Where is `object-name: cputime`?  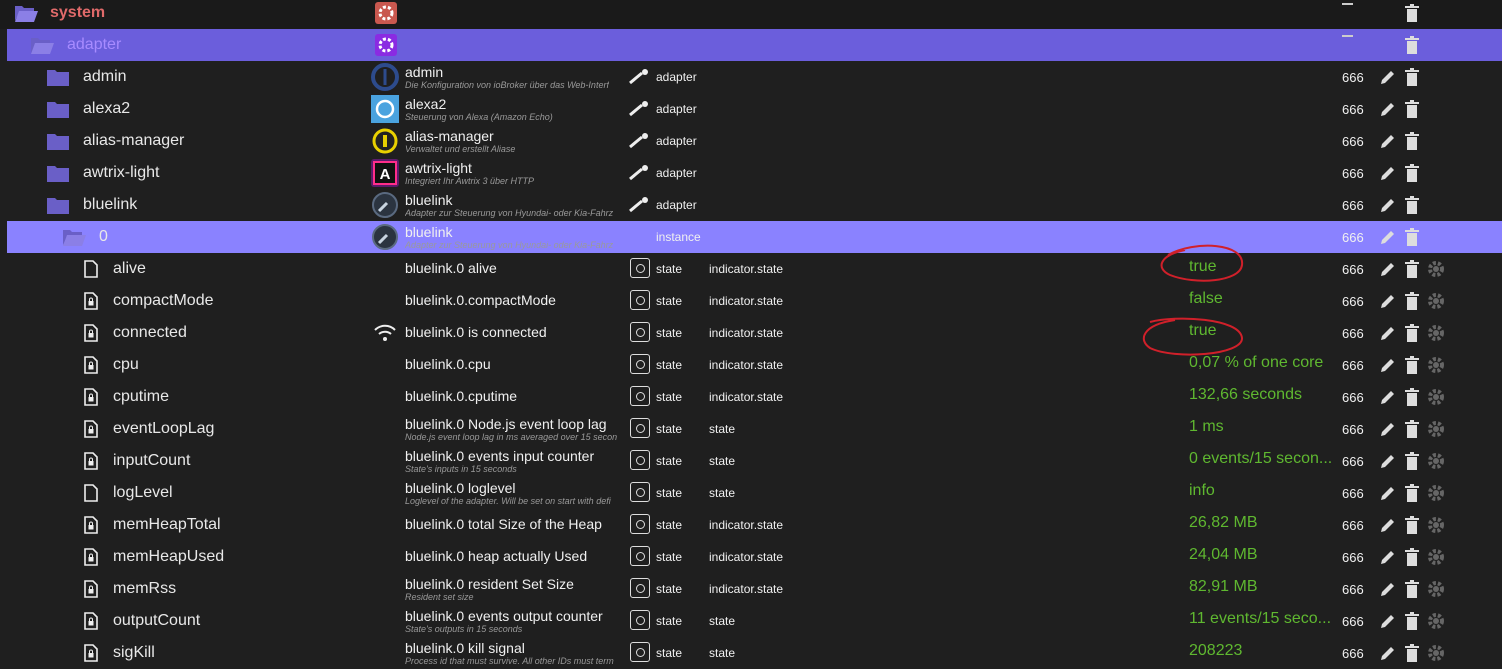 object-name: cputime is located at coordinates (141, 397).